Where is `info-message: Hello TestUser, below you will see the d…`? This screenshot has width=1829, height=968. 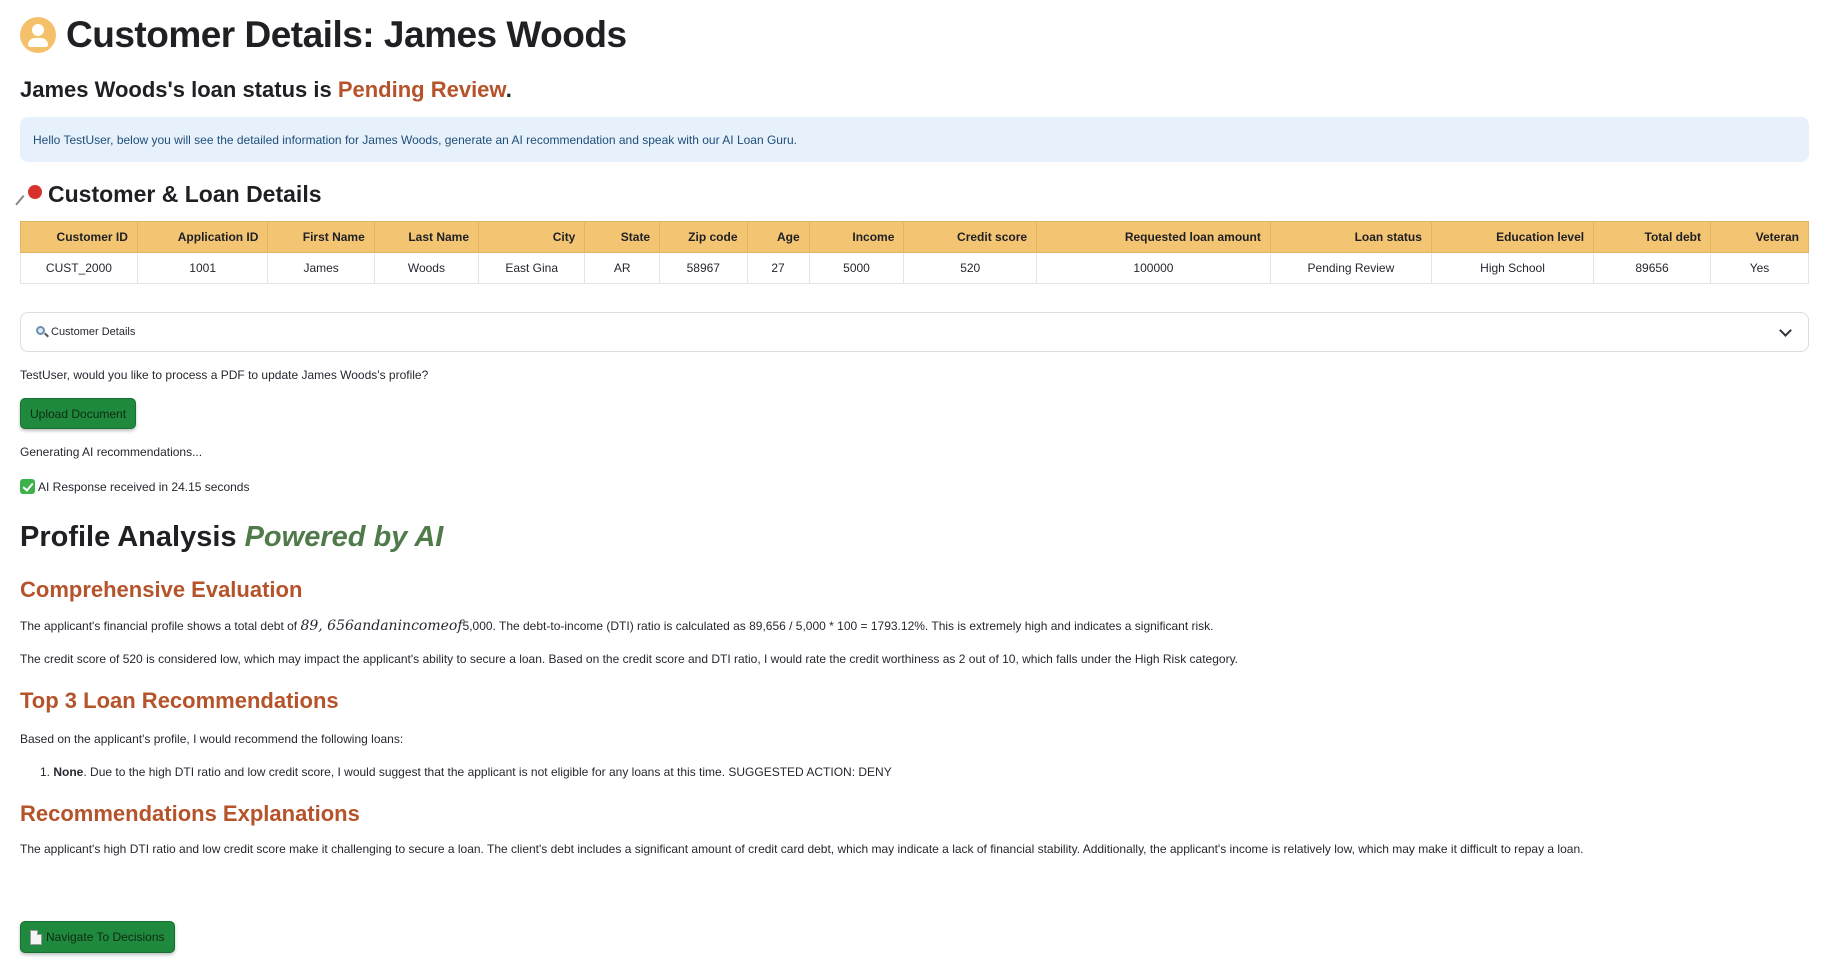 info-message: Hello TestUser, below you will see the d… is located at coordinates (415, 139).